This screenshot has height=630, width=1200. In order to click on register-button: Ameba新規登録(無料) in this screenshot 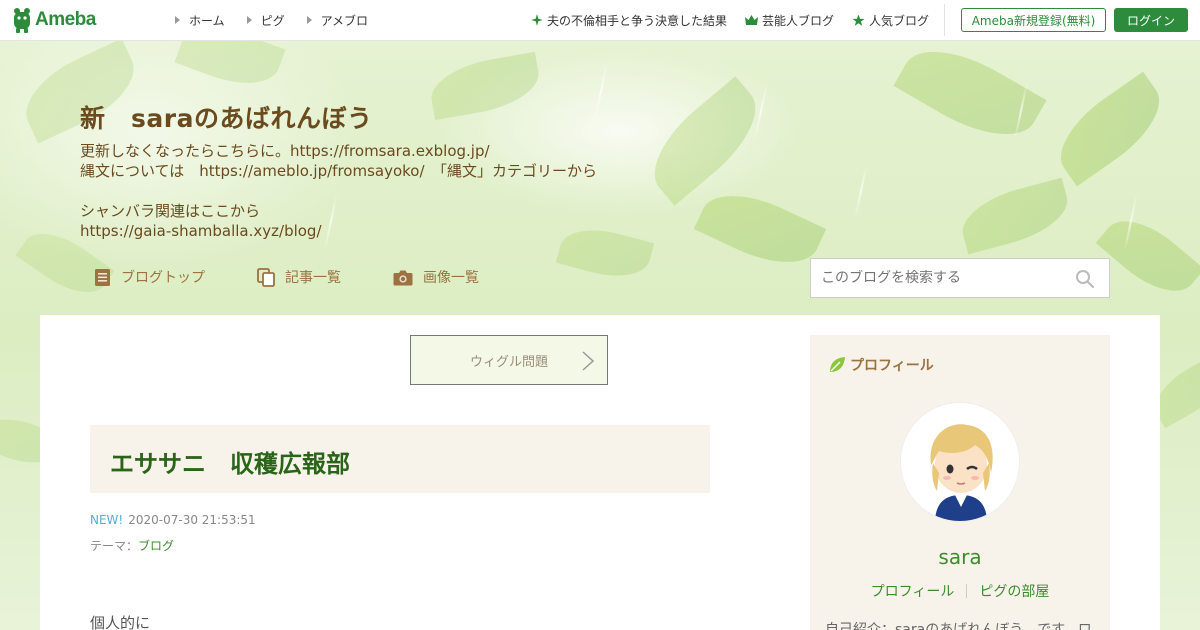, I will do `click(1033, 20)`.